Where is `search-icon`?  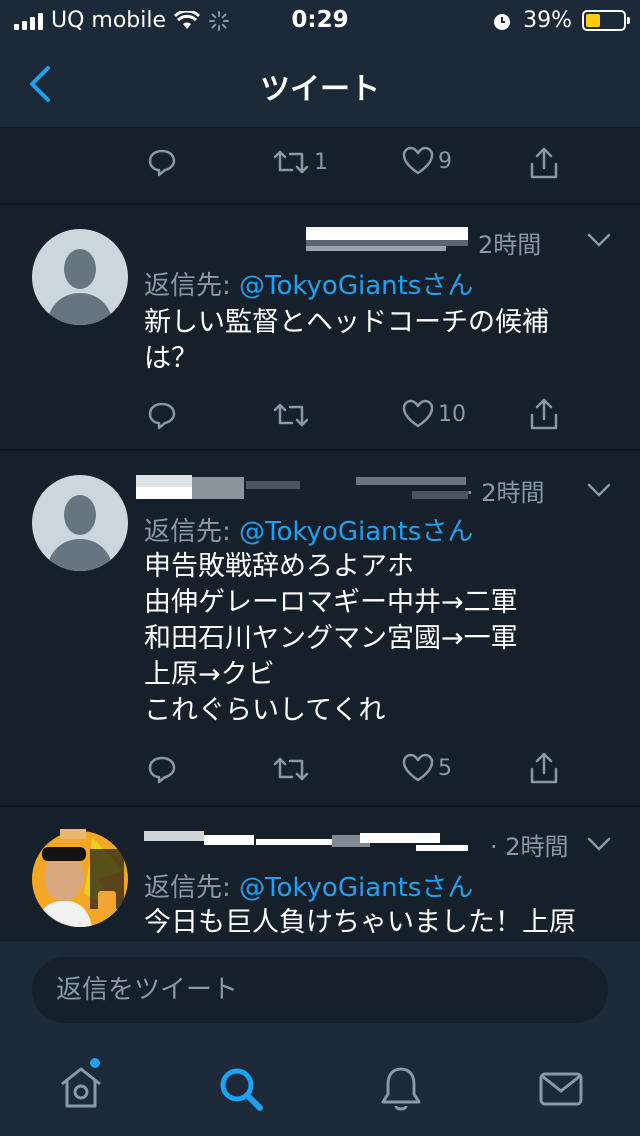
search-icon is located at coordinates (241, 1089).